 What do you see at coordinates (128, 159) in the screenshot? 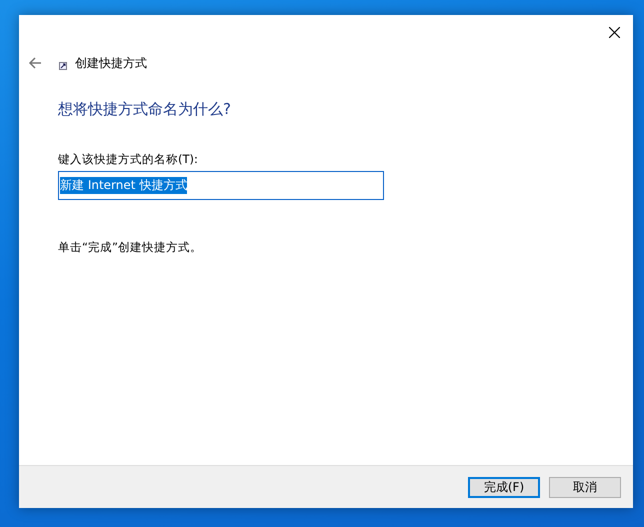
I see `field-label: 键入该快捷方式的名称(T):` at bounding box center [128, 159].